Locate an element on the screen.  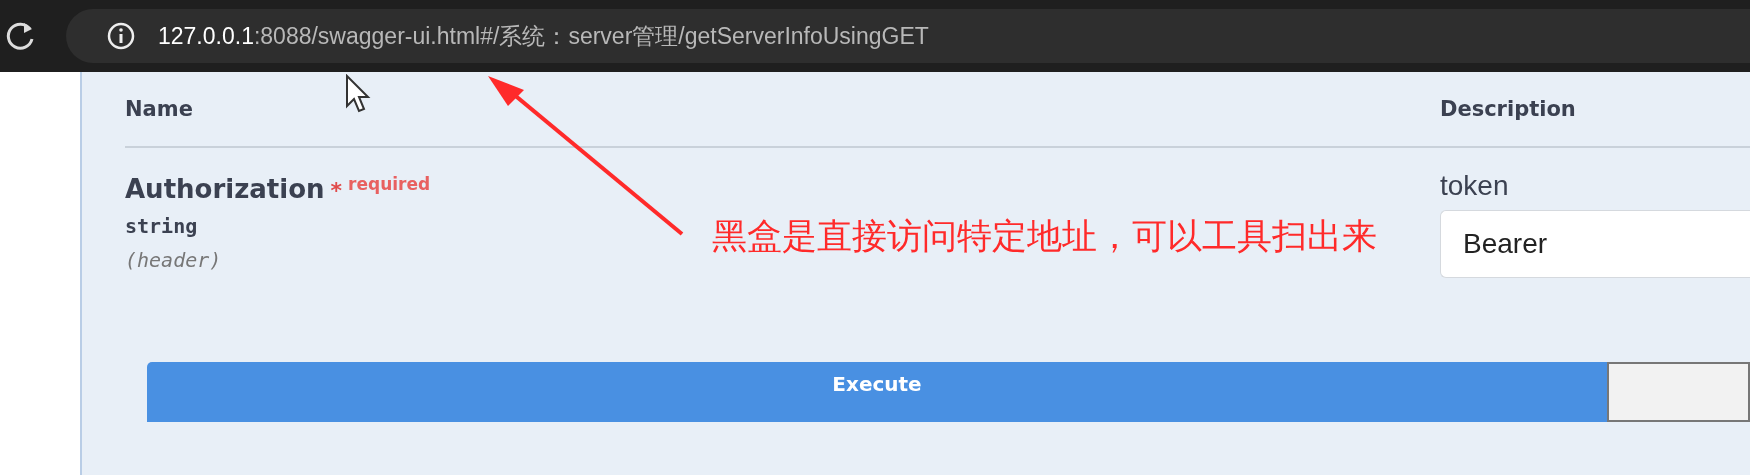
column-header: Description is located at coordinates (1508, 109).